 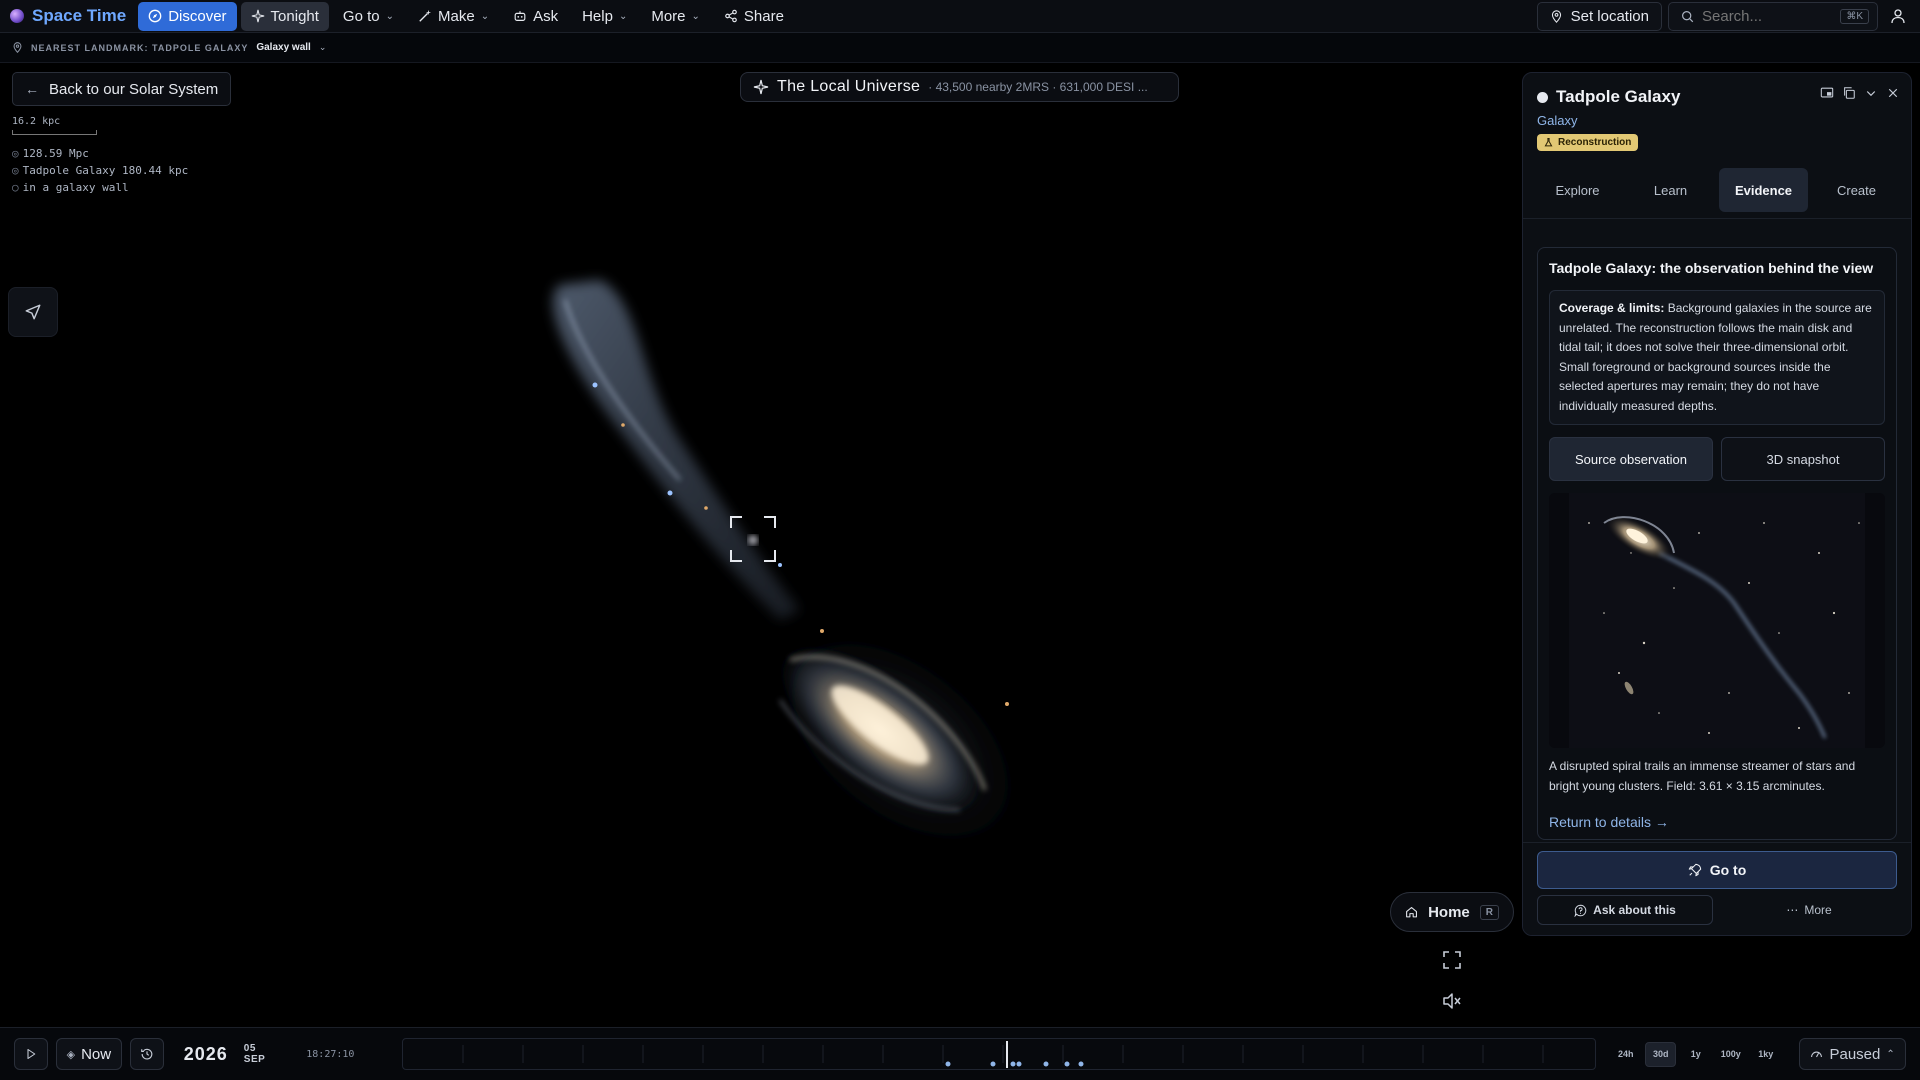 I want to click on info-line: ○ in a galaxy wall, so click(x=100, y=187).